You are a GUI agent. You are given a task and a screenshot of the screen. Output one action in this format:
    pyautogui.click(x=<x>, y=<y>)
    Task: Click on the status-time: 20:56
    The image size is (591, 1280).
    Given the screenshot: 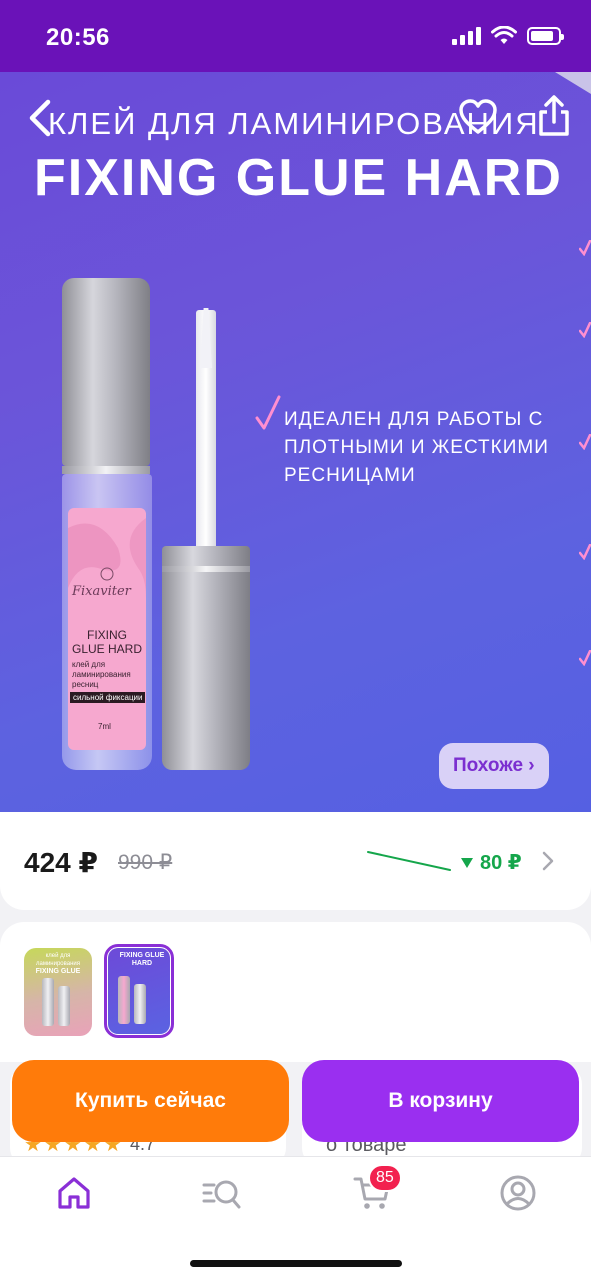 What is the action you would take?
    pyautogui.click(x=78, y=37)
    